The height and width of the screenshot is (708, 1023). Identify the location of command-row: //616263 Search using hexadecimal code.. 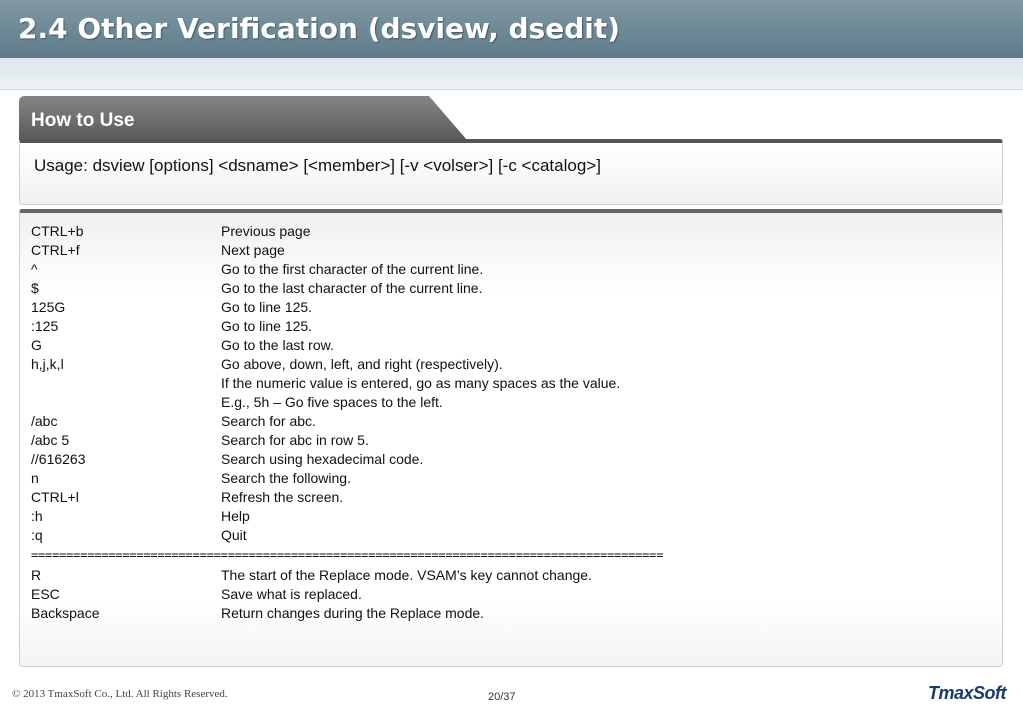
(511, 459).